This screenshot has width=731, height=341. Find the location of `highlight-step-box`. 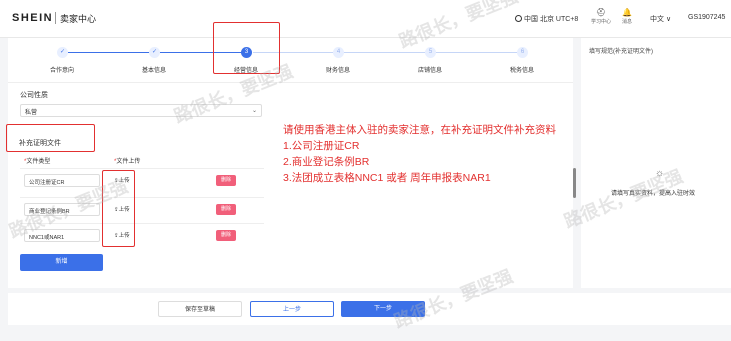

highlight-step-box is located at coordinates (246, 48).